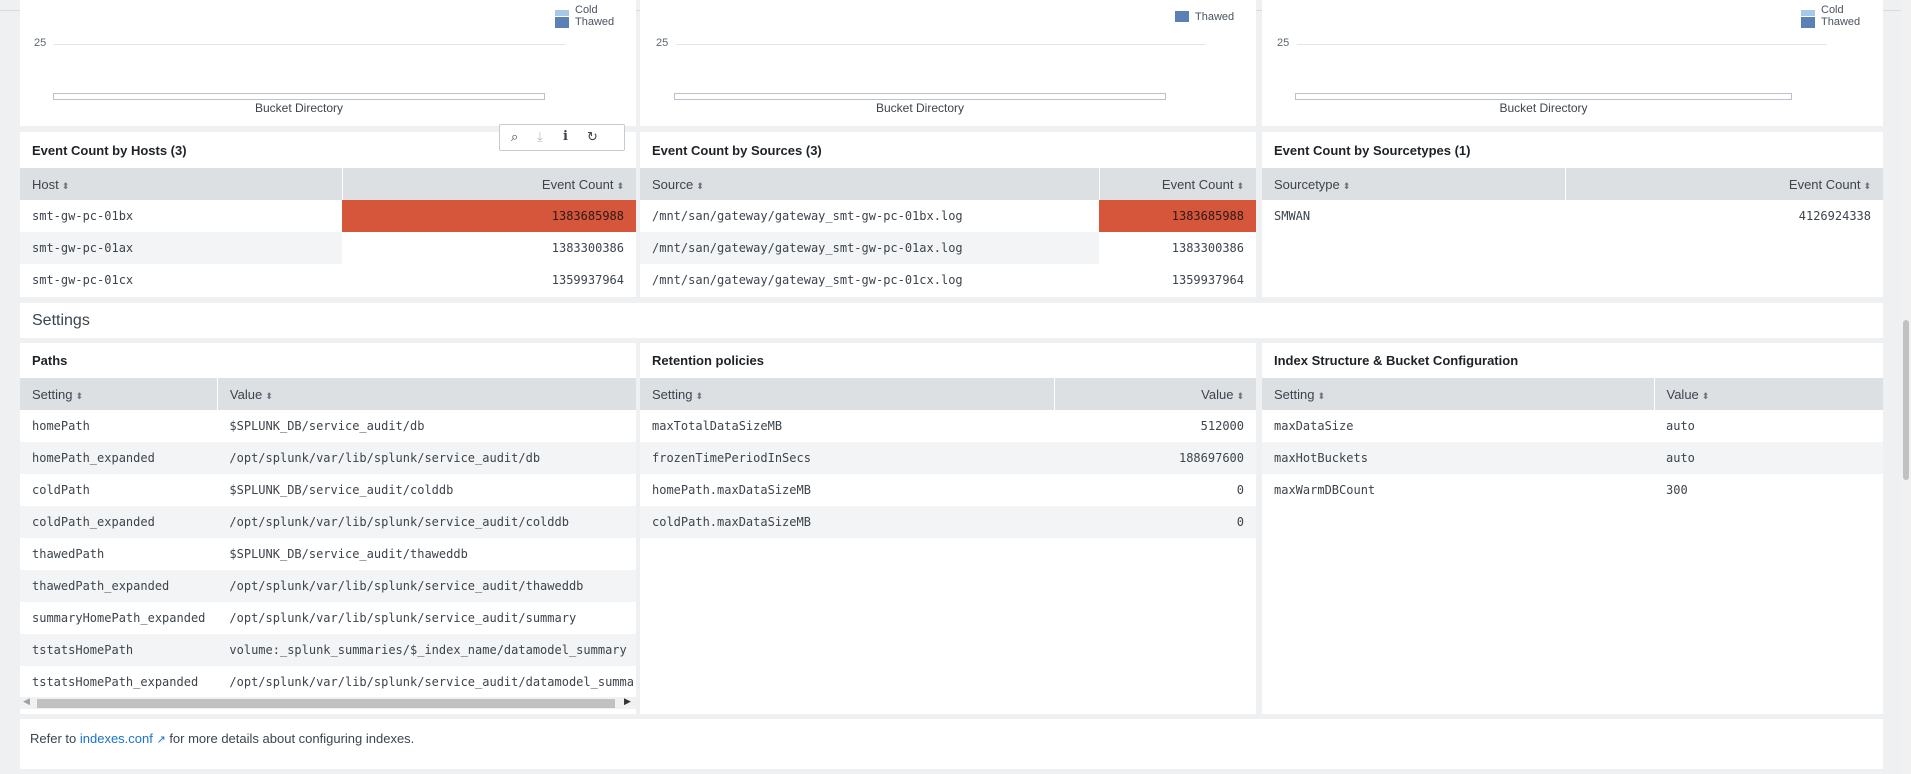 The width and height of the screenshot is (1911, 774). Describe the element at coordinates (181, 184) in the screenshot. I see `column-header-host: Host ⬍` at that location.